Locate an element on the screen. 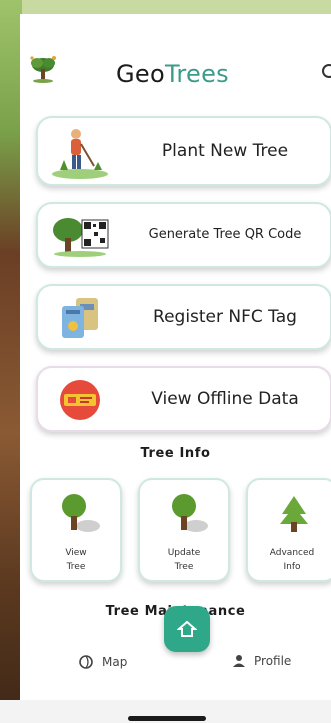  app-title-geo: Geo is located at coordinates (140, 74).